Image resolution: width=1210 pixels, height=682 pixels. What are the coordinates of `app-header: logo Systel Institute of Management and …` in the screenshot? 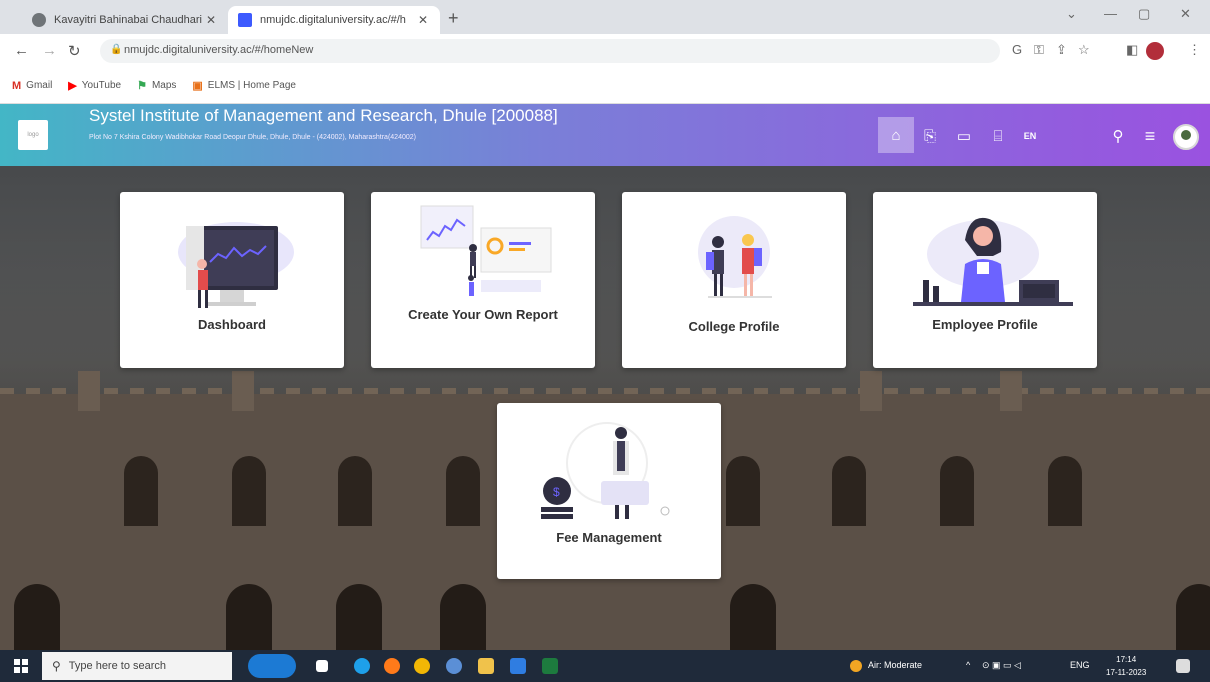 It's located at (605, 135).